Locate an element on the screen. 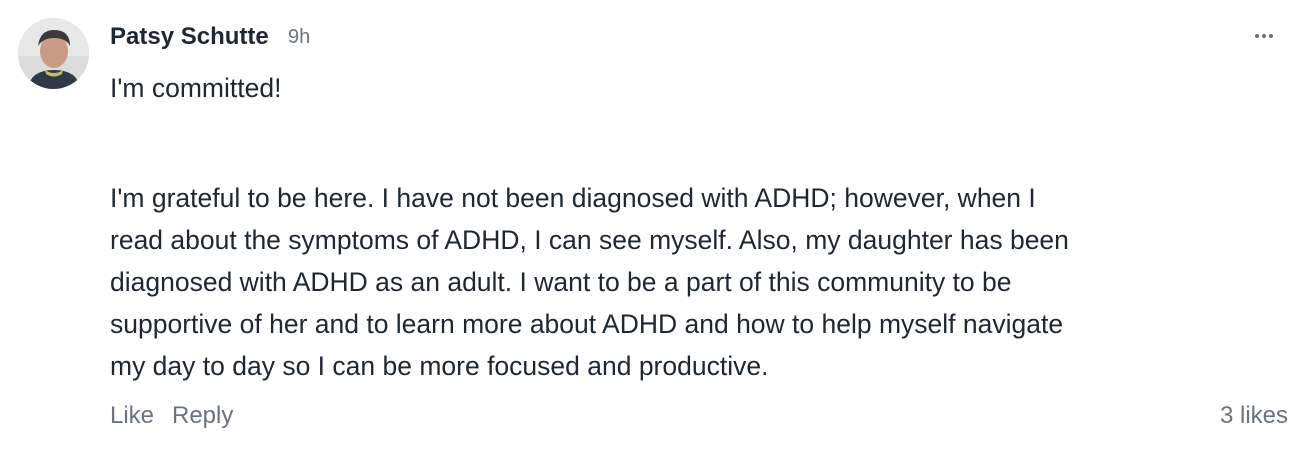 This screenshot has height=461, width=1300. reply-button: Reply is located at coordinates (202, 416).